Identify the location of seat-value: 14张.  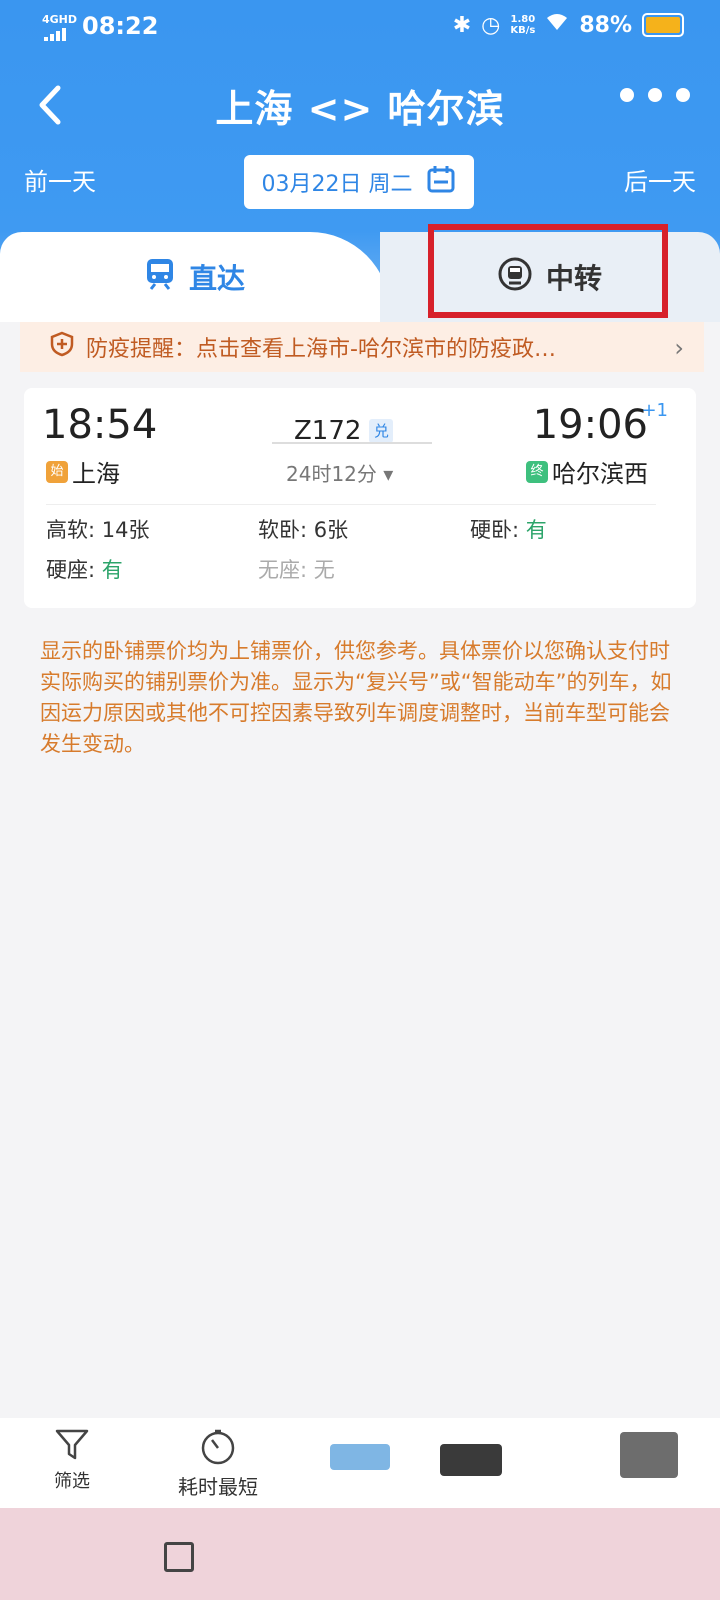
(125, 530).